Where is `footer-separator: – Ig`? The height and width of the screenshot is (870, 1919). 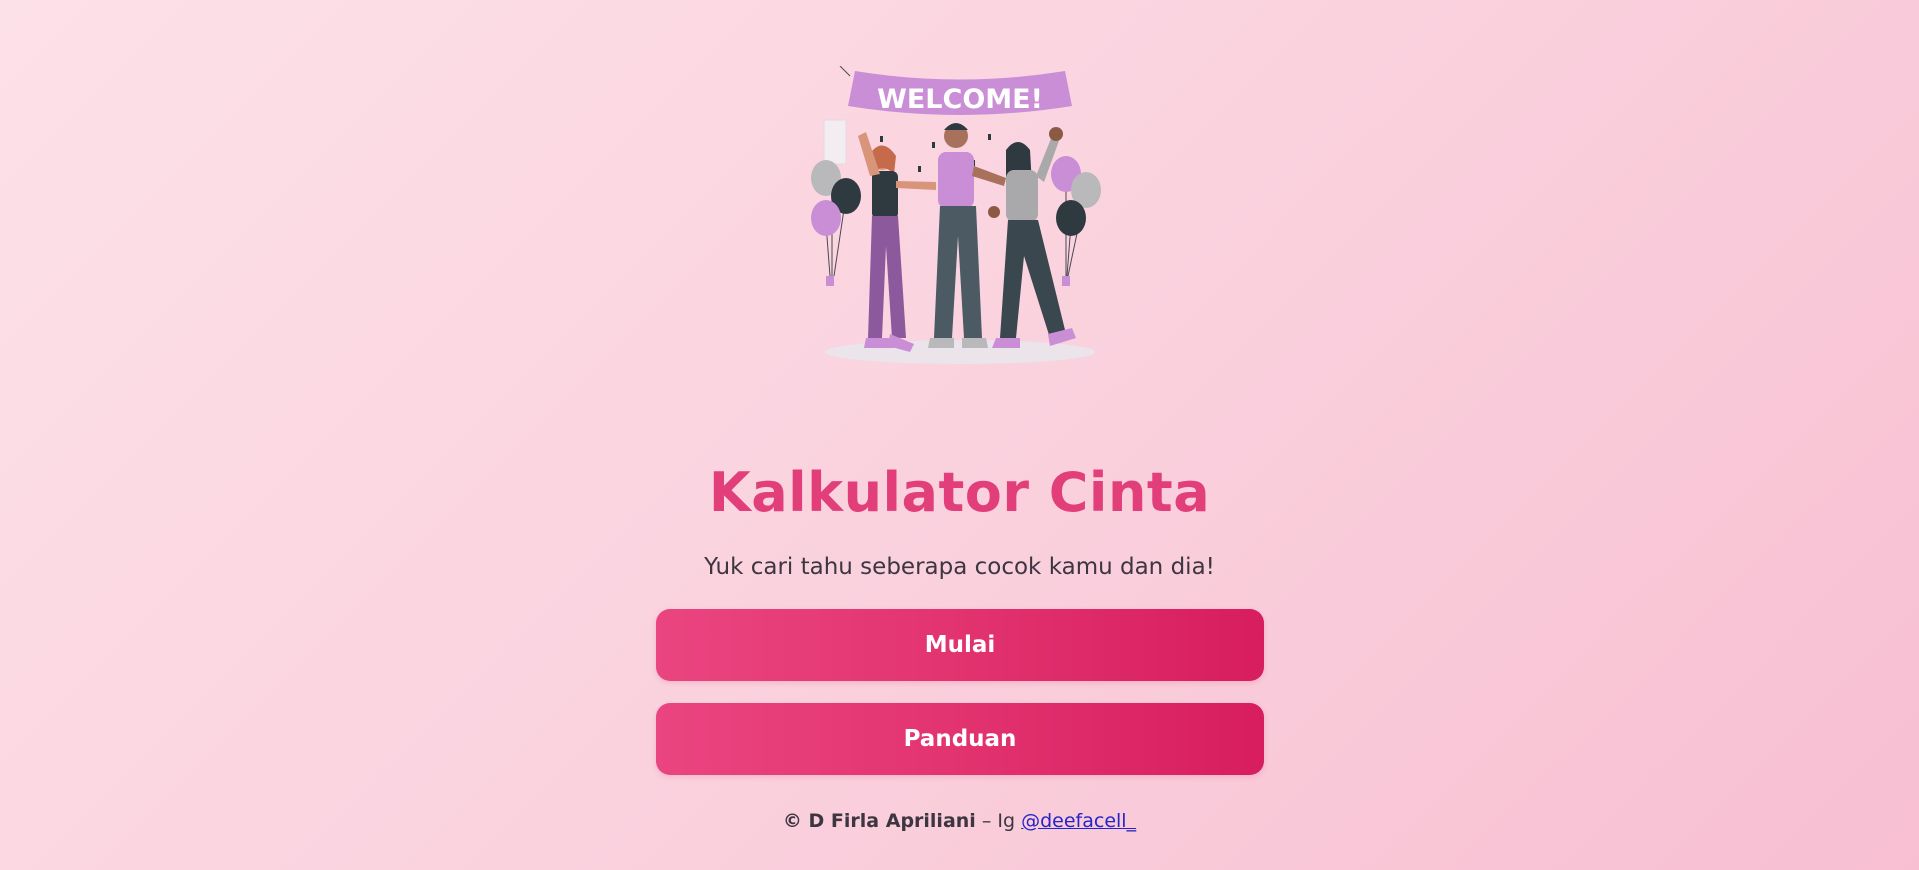 footer-separator: – Ig is located at coordinates (998, 821).